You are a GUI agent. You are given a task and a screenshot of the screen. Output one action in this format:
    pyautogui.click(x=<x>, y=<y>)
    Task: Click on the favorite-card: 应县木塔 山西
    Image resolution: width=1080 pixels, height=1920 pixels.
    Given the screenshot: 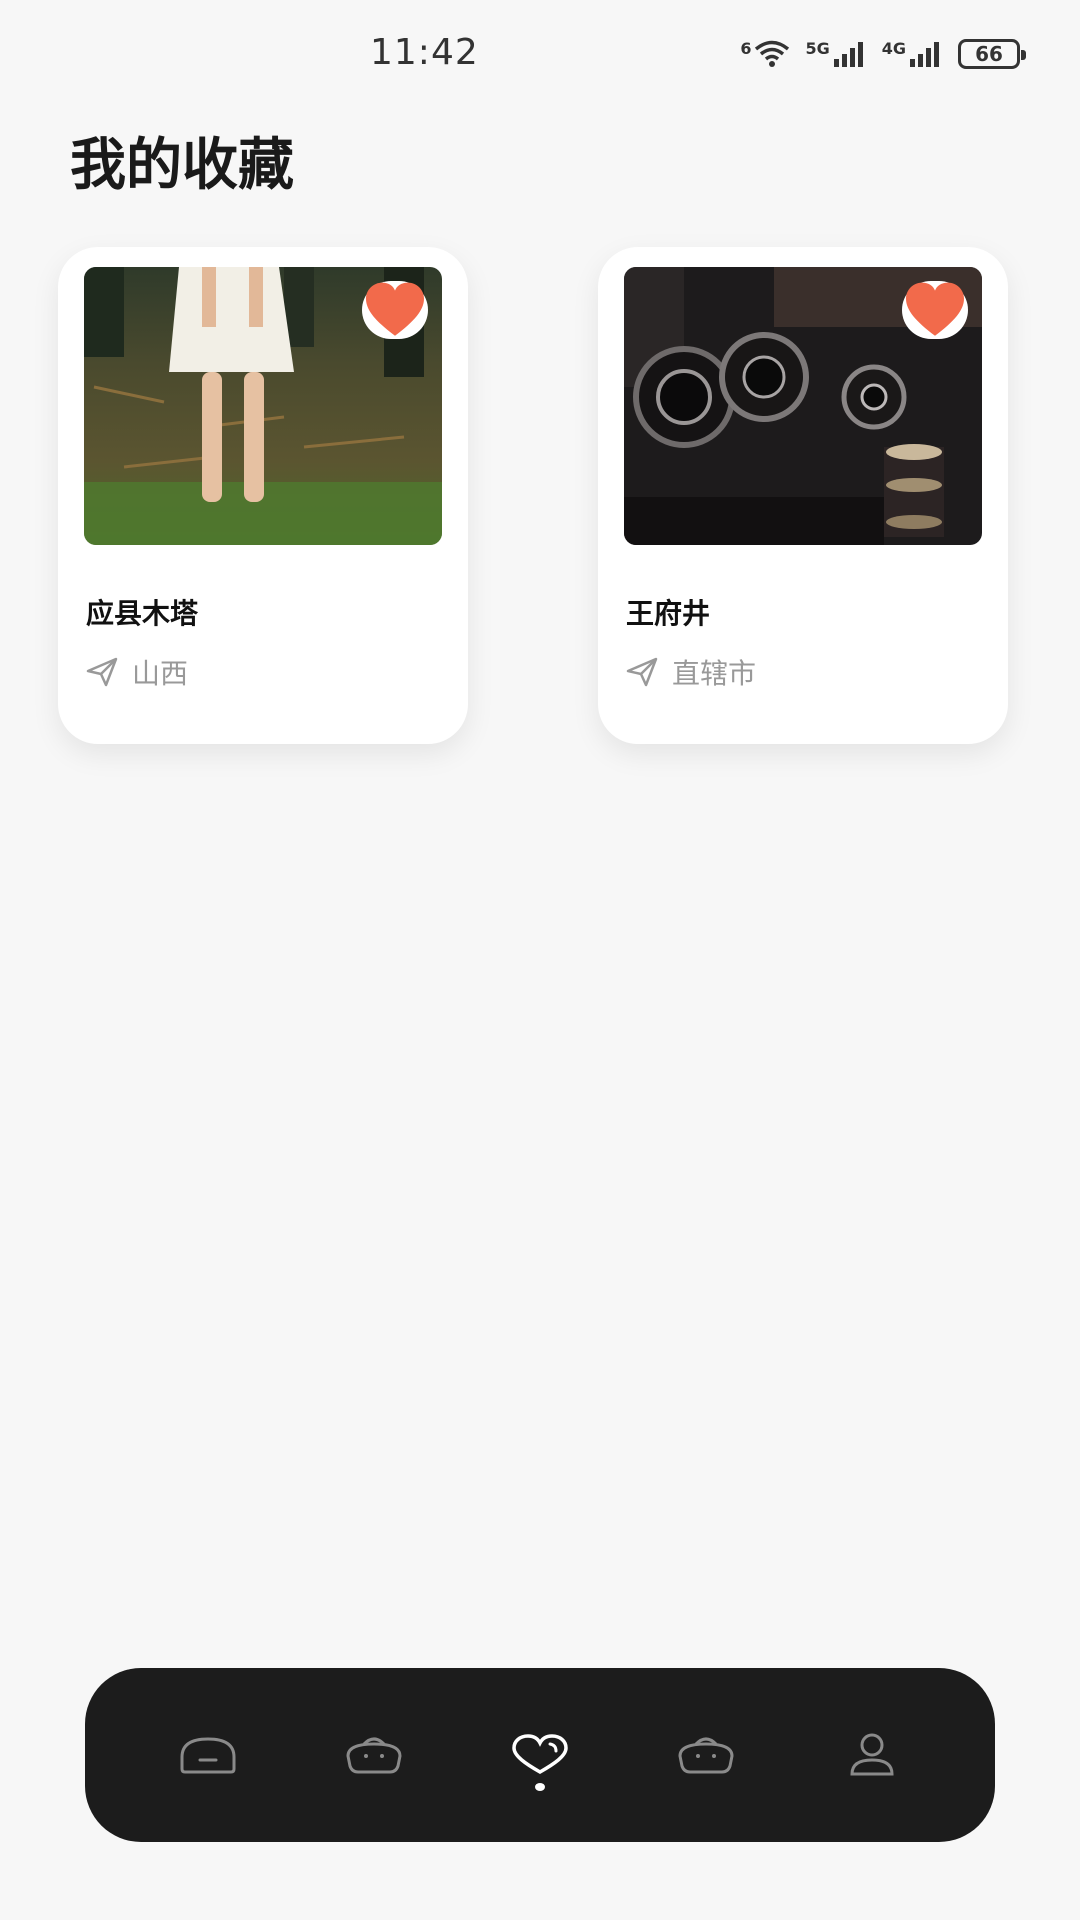 What is the action you would take?
    pyautogui.click(x=263, y=495)
    